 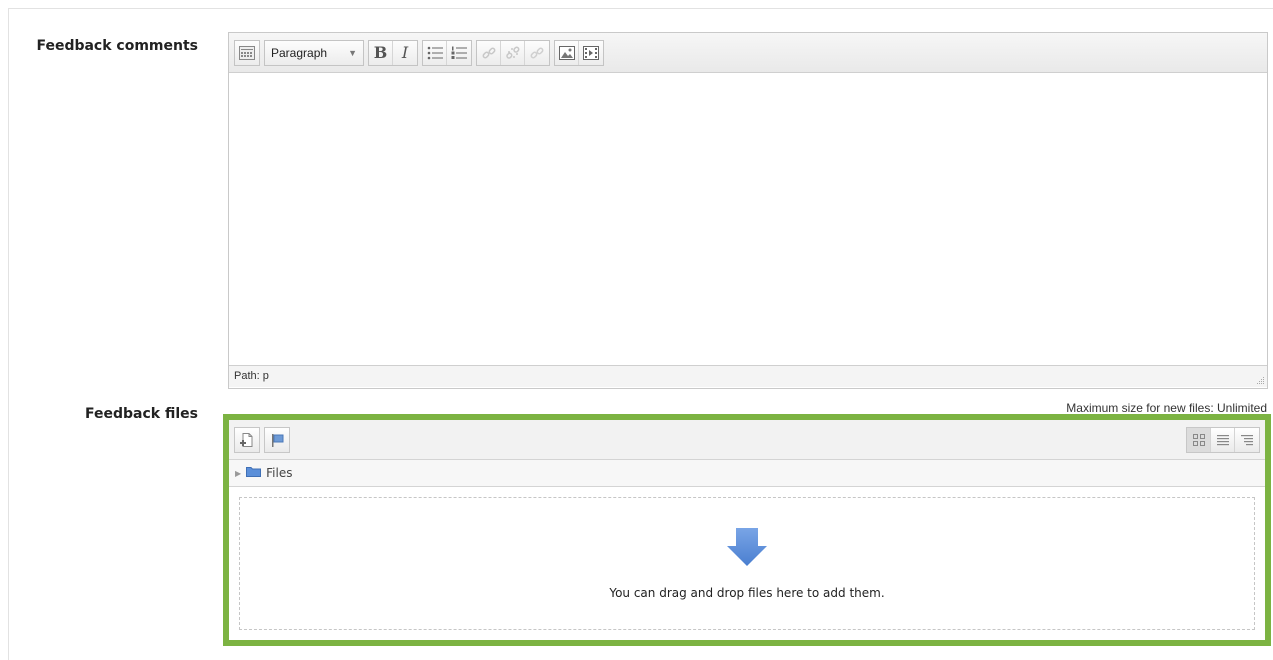 I want to click on bold-icon: B, so click(x=380, y=52).